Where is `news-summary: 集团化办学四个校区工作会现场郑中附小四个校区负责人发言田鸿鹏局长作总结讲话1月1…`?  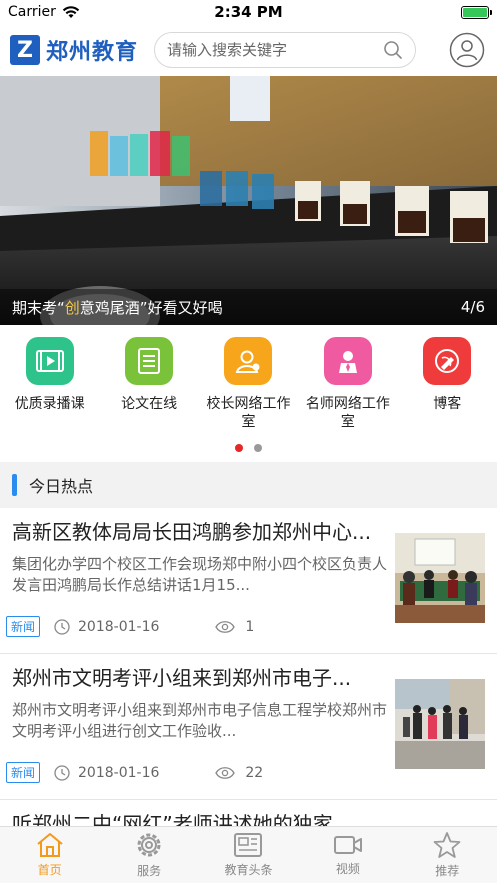 news-summary: 集团化办学四个校区工作会现场郑中附小四个校区负责人发言田鸿鹏局长作总结讲话1月1… is located at coordinates (199, 574).